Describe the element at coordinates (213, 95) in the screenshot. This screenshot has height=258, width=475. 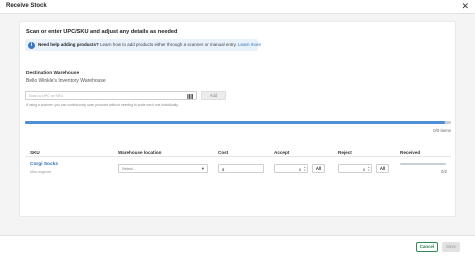
I see `add-button: Add` at that location.